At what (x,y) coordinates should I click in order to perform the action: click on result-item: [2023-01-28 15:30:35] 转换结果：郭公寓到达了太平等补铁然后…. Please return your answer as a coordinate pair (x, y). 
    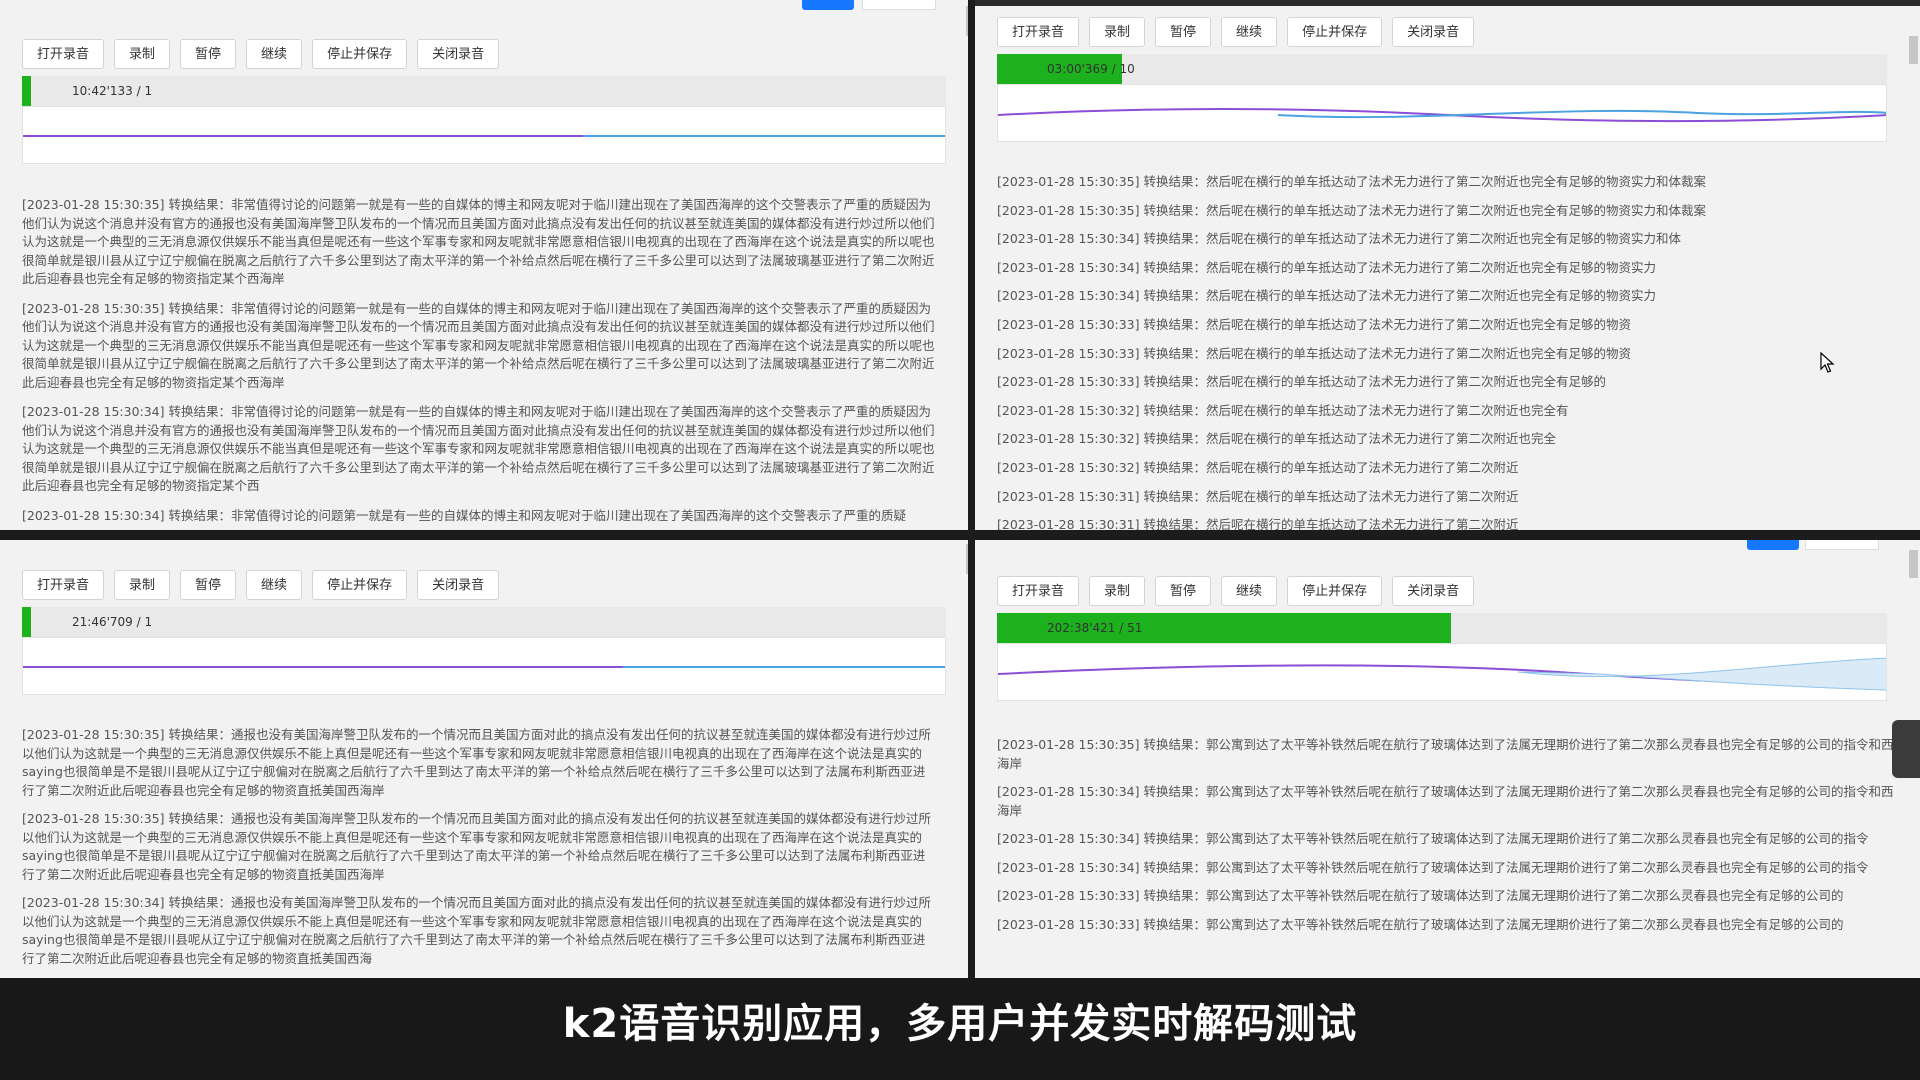
    Looking at the image, I should click on (1445, 754).